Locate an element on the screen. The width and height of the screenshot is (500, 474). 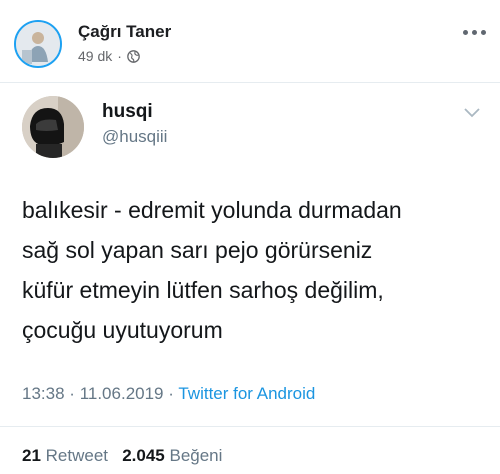
chevron-down-icon is located at coordinates (472, 113).